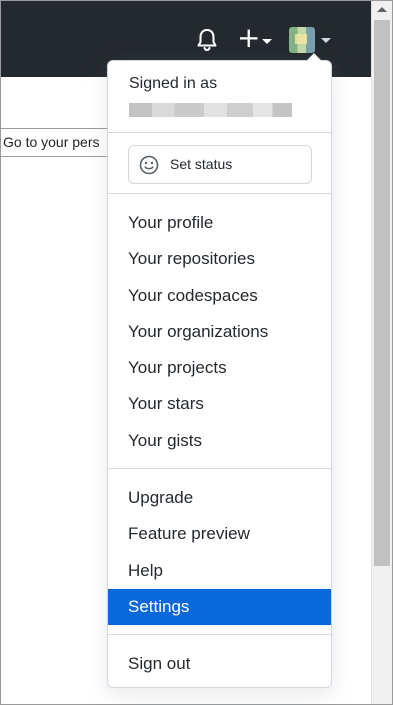 This screenshot has width=393, height=705. I want to click on vertical-scrollbar, so click(381, 352).